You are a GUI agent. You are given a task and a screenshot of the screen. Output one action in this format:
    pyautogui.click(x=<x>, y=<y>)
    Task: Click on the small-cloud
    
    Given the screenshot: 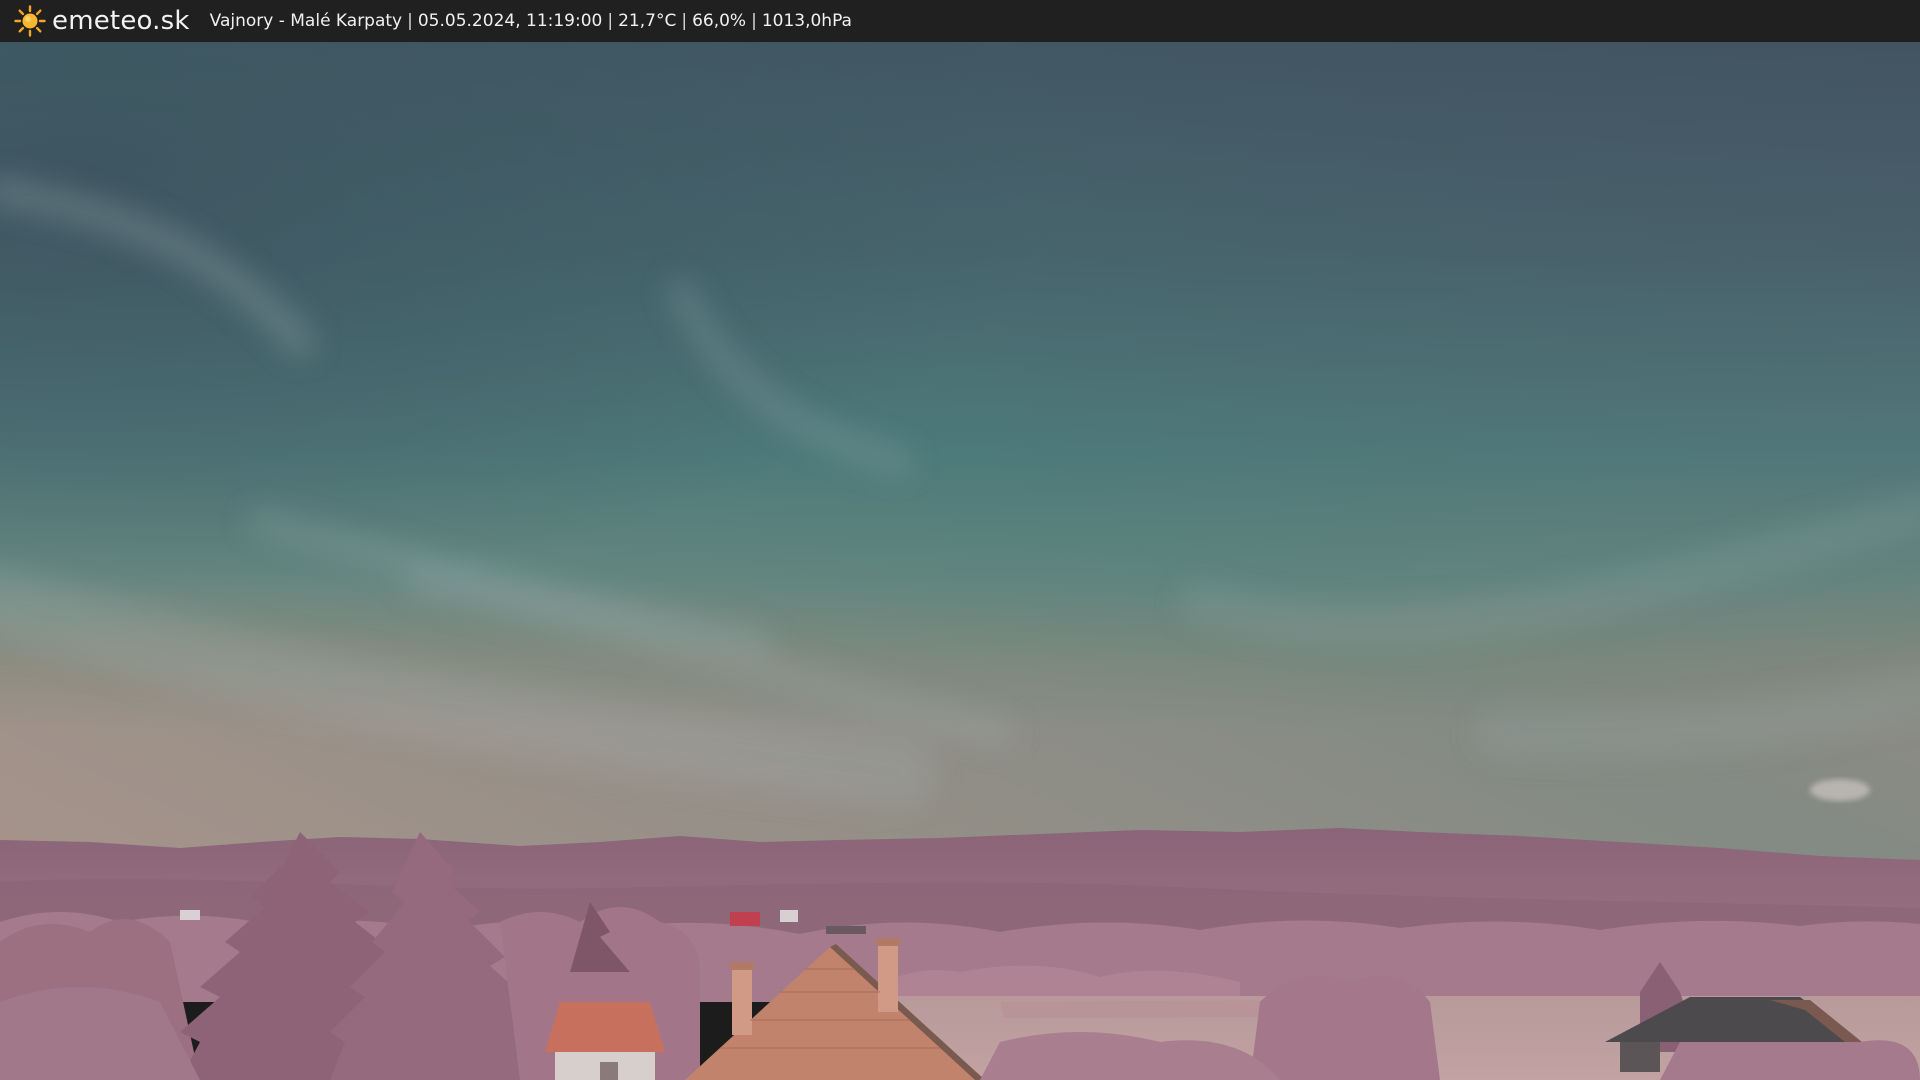 What is the action you would take?
    pyautogui.click(x=1840, y=790)
    